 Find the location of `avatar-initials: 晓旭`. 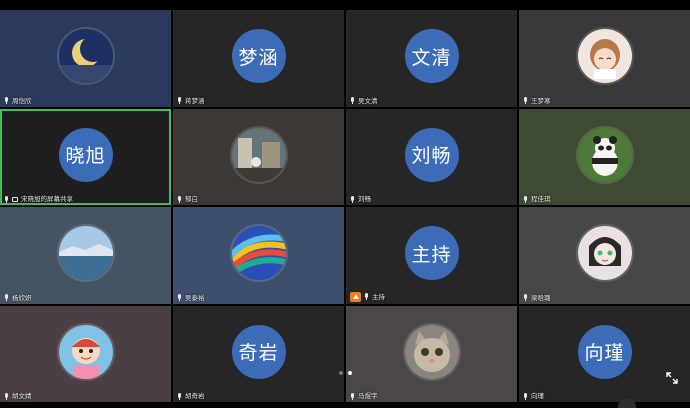

avatar-initials: 晓旭 is located at coordinates (85, 154).